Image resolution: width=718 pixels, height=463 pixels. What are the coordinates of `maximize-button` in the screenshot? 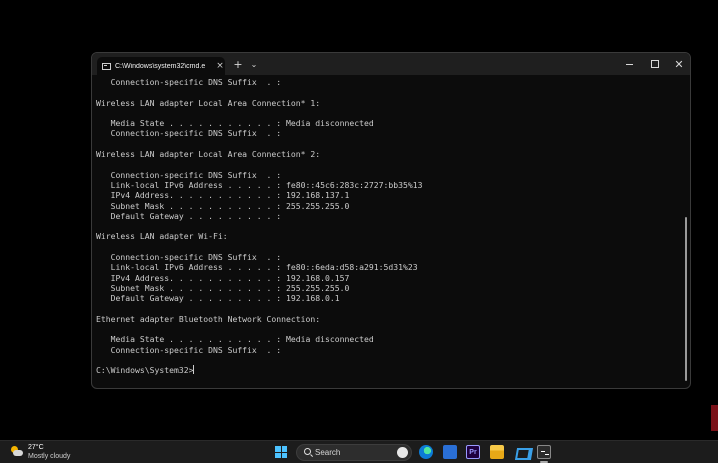 It's located at (655, 64).